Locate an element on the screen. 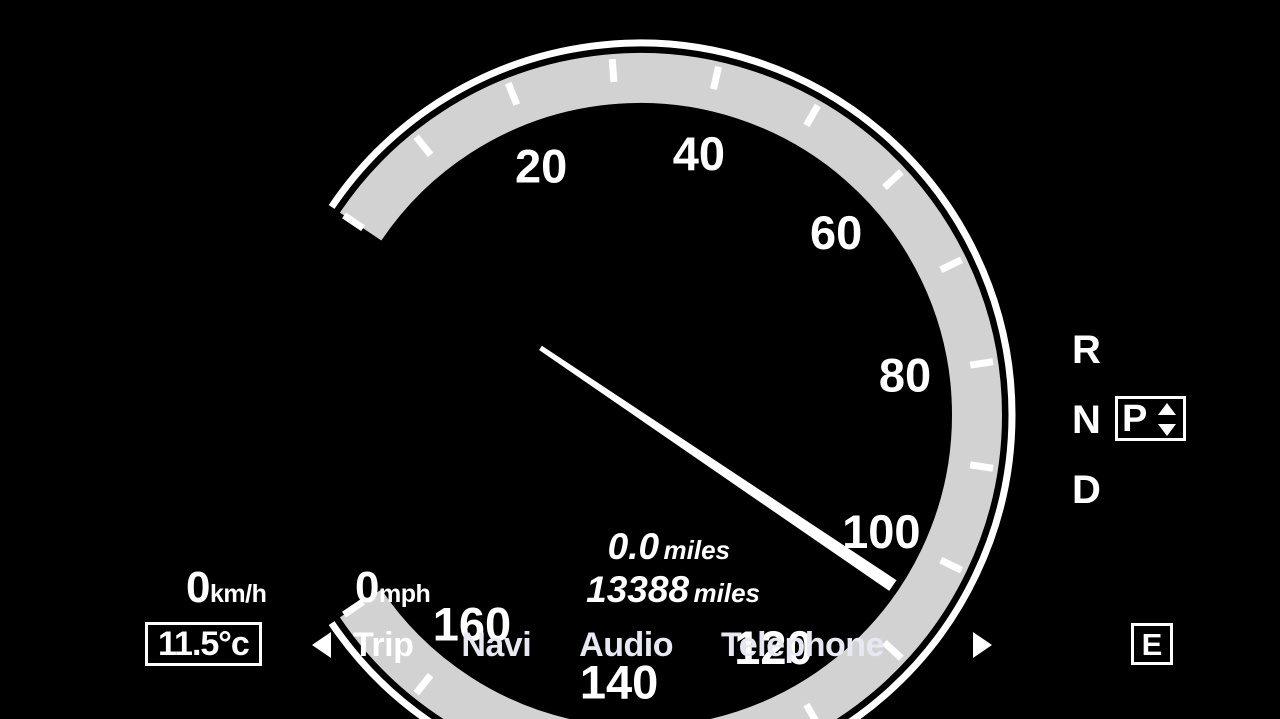 The image size is (1280, 719). triangle-down-icon is located at coordinates (1167, 430).